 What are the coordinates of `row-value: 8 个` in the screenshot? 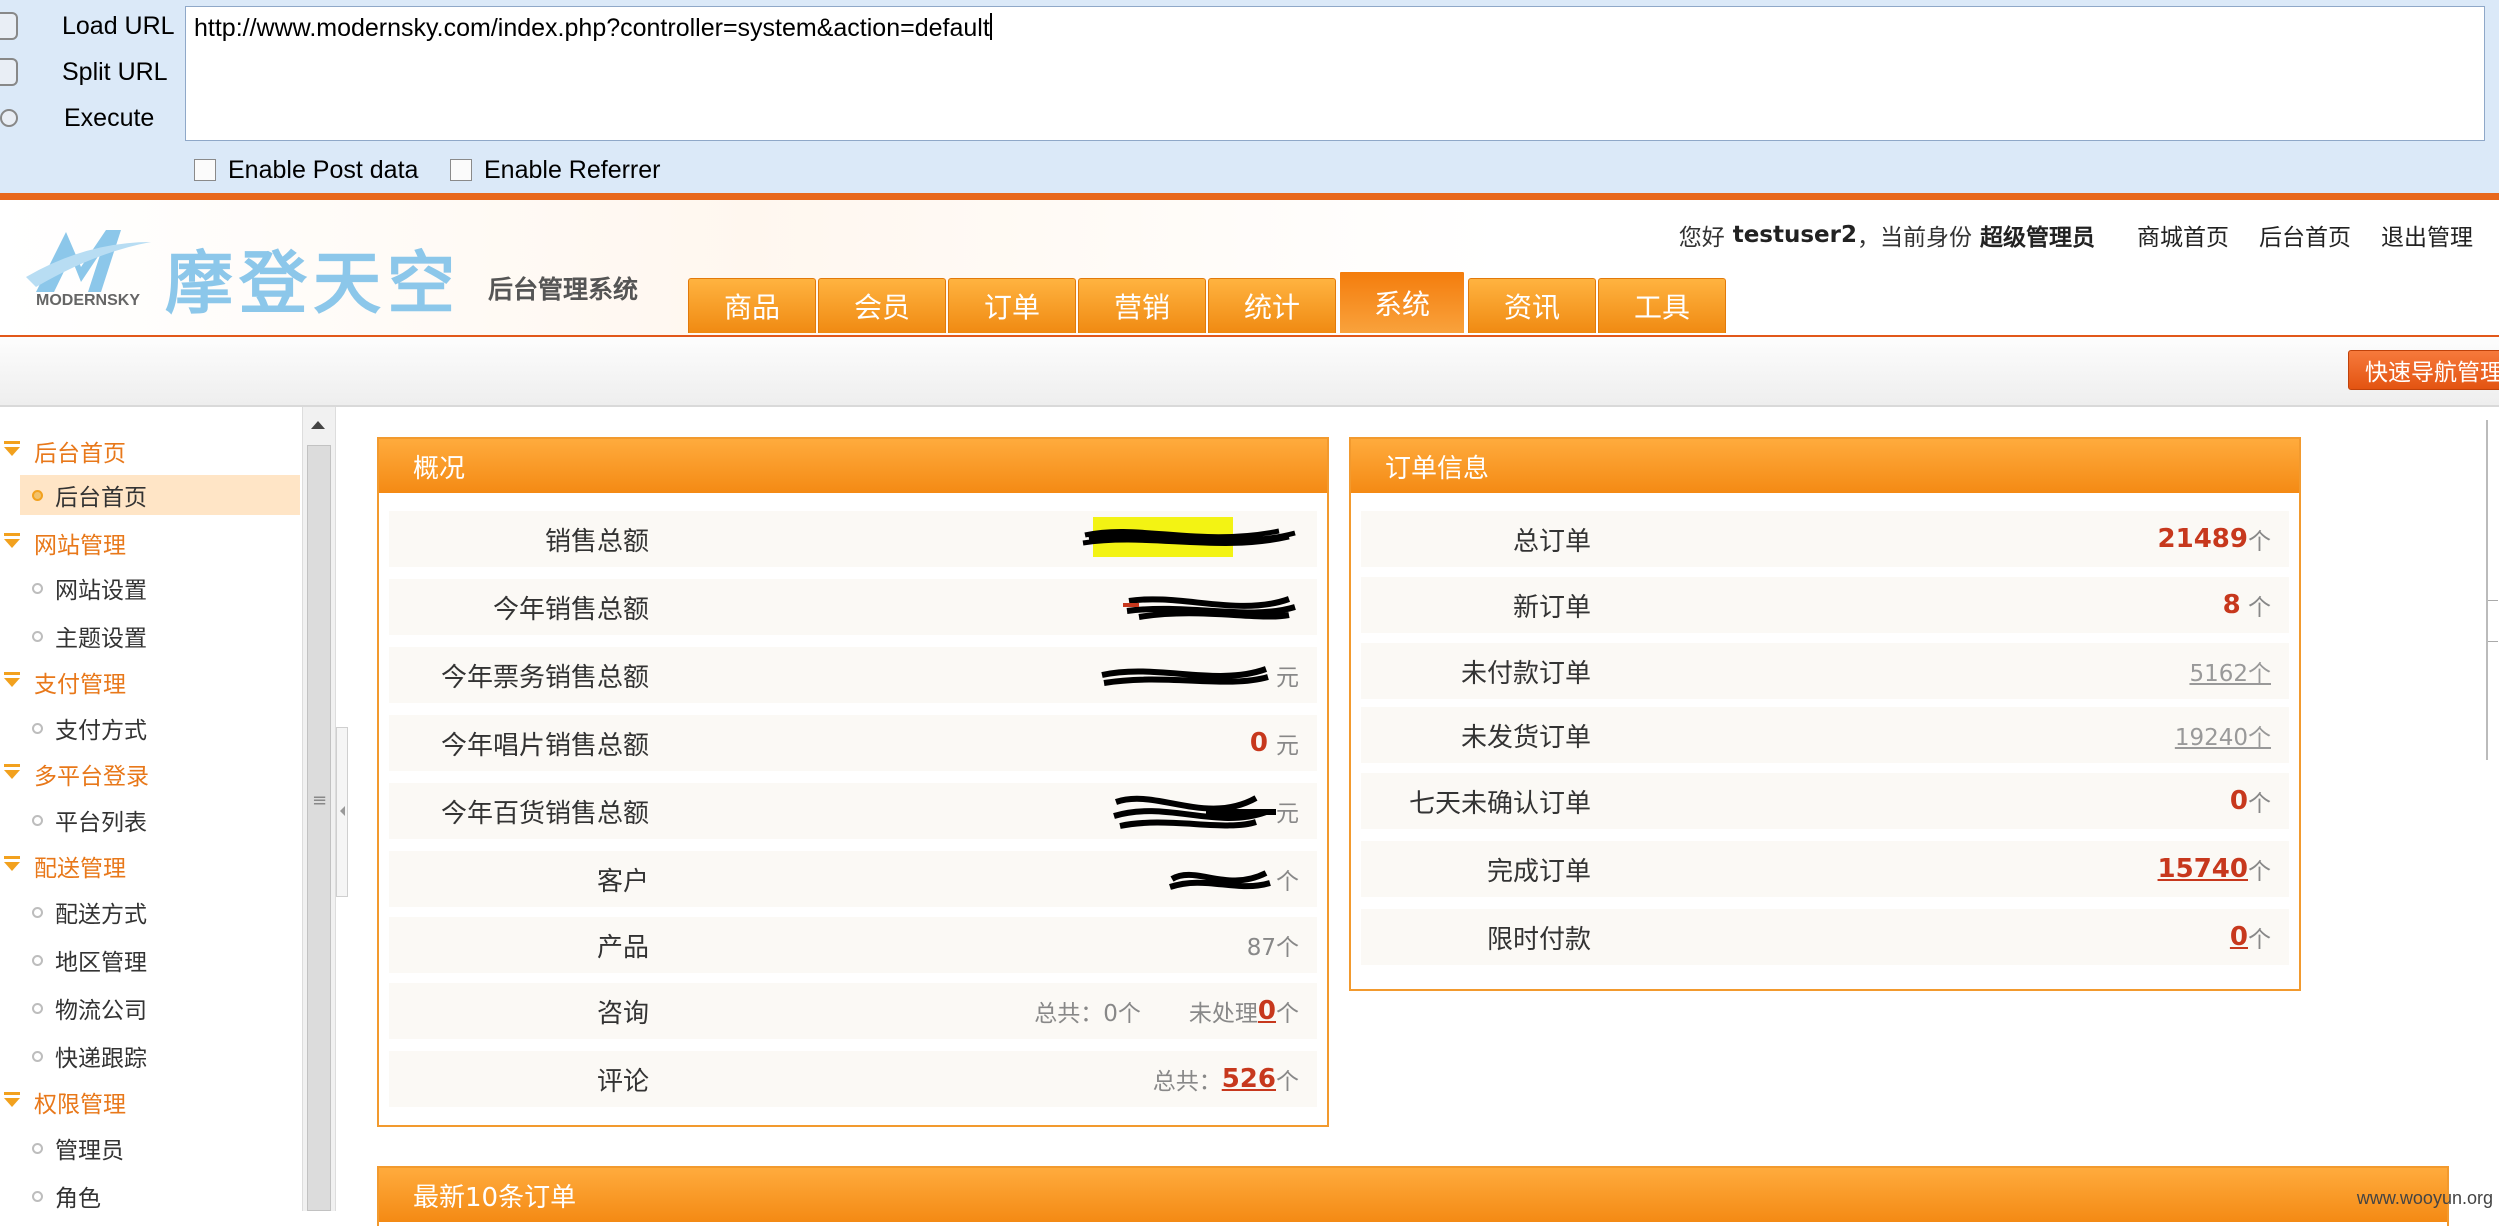 It's located at (2247, 605).